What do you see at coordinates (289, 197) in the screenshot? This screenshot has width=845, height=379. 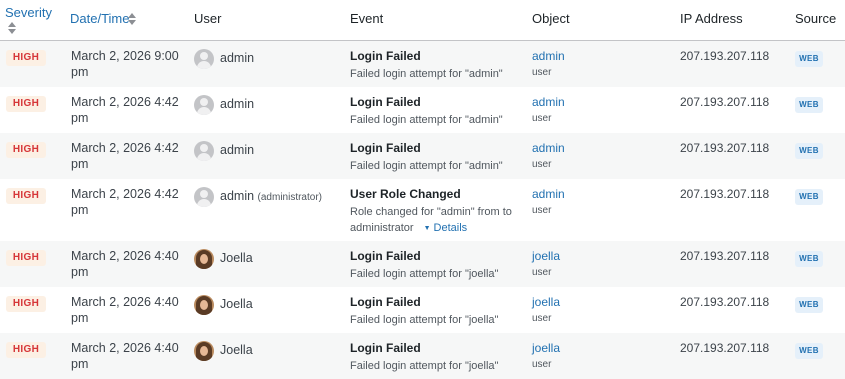 I see `user-role: (administrator)` at bounding box center [289, 197].